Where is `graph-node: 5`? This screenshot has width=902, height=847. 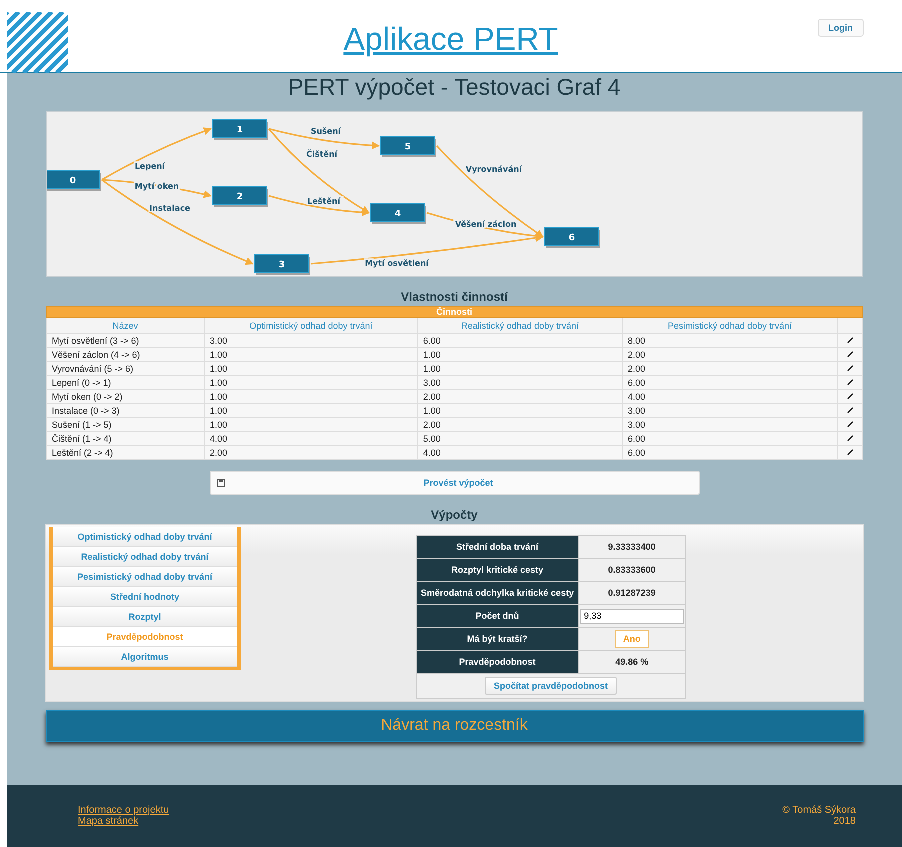 graph-node: 5 is located at coordinates (408, 146).